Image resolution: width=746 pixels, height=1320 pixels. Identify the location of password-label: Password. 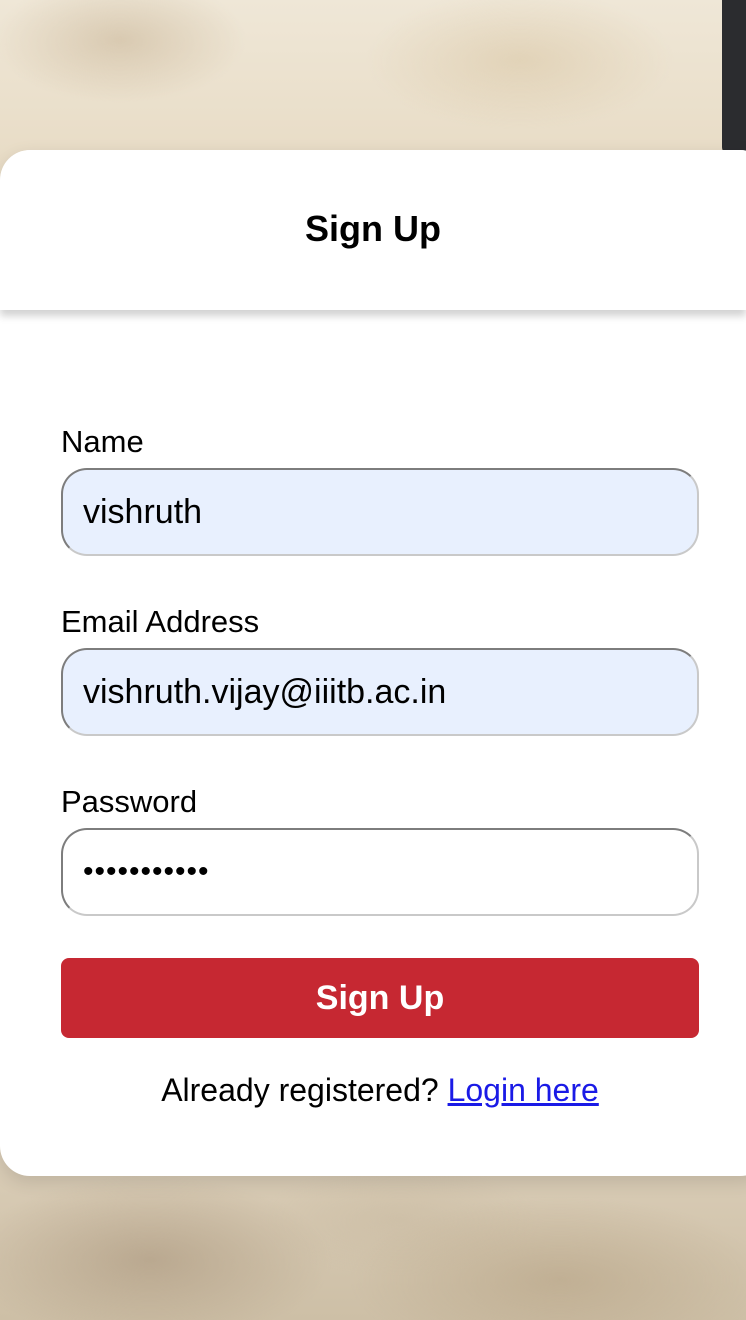
(129, 801).